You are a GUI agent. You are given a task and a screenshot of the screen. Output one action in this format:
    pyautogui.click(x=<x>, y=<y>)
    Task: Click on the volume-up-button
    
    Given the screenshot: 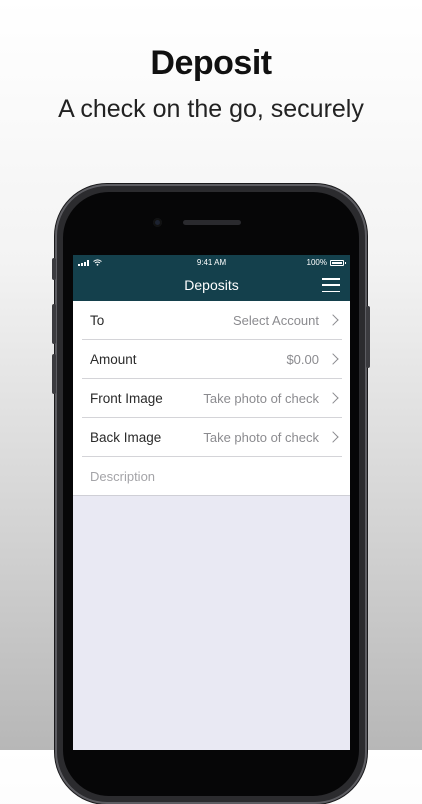 What is the action you would take?
    pyautogui.click(x=54, y=324)
    